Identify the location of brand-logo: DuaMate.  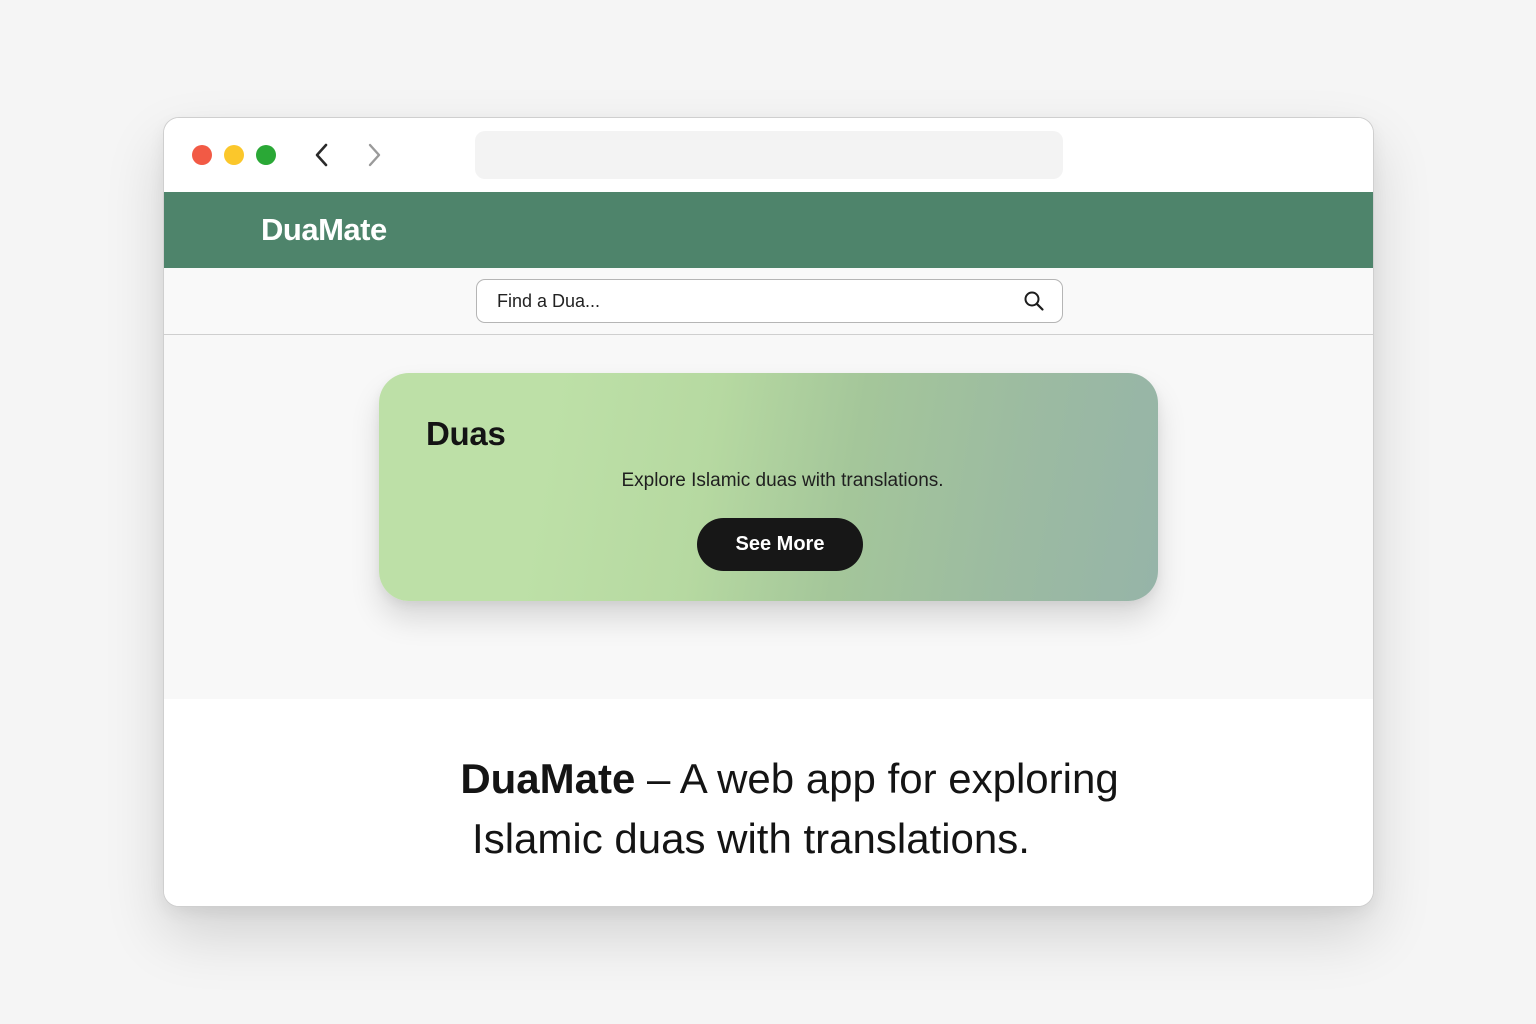
(324, 230).